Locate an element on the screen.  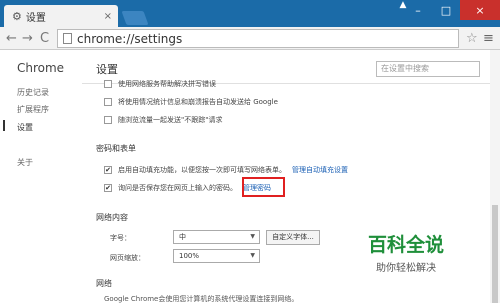
gear-icon: ⚙ is located at coordinates (17, 16).